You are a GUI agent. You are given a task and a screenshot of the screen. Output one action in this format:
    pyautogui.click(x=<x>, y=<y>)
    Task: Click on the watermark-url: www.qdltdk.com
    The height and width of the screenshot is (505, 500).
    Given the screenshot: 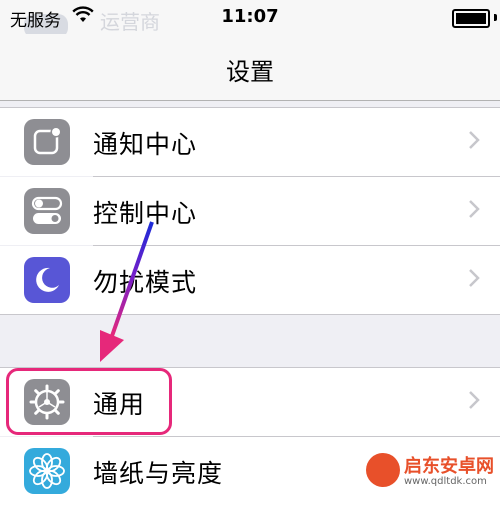 What is the action you would take?
    pyautogui.click(x=445, y=481)
    